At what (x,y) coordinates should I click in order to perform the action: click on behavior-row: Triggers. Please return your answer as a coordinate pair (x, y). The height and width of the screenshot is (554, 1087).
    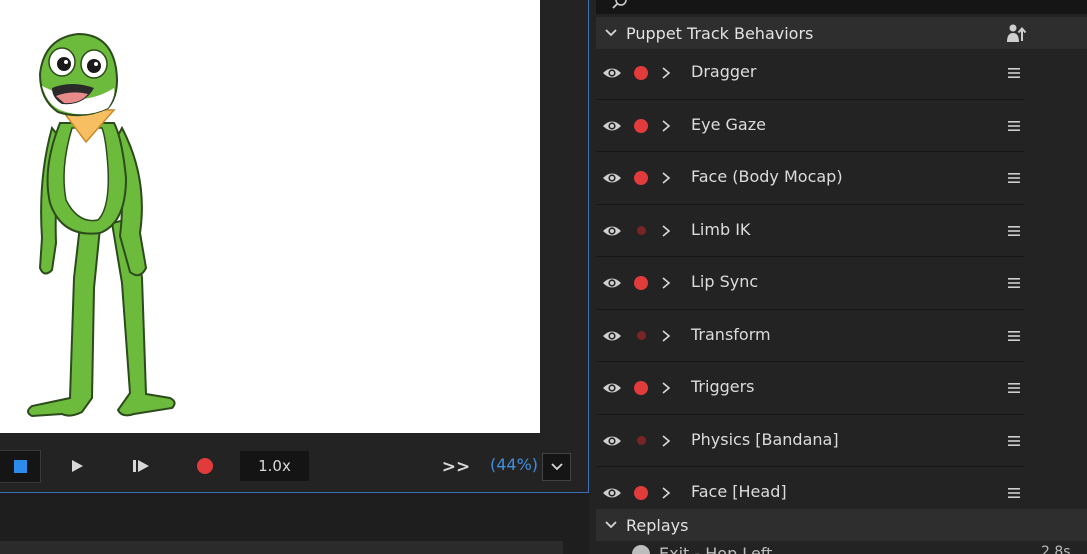
    Looking at the image, I should click on (810, 388).